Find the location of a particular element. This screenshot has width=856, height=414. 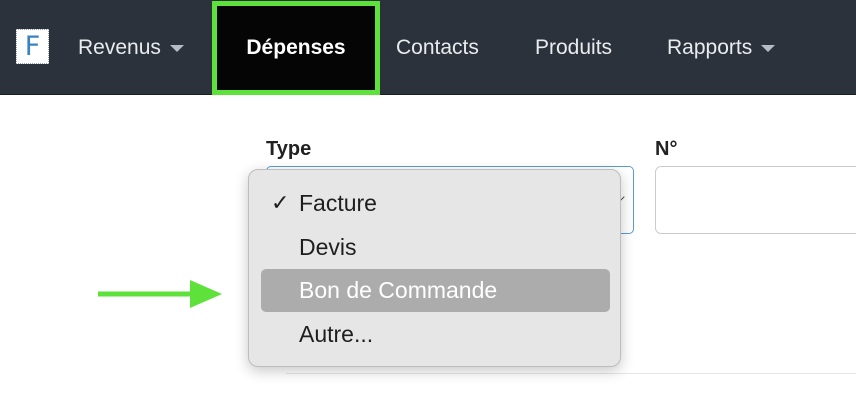

nav-item-revenus: Revenus is located at coordinates (131, 47).